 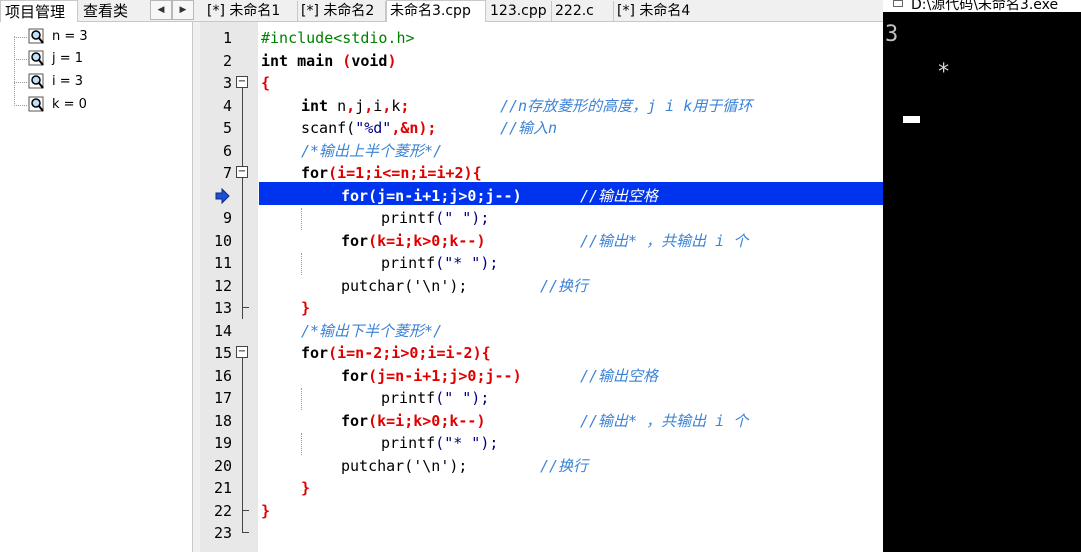 What do you see at coordinates (436, 11) in the screenshot?
I see `file-tab-active: 未命名3.cpp` at bounding box center [436, 11].